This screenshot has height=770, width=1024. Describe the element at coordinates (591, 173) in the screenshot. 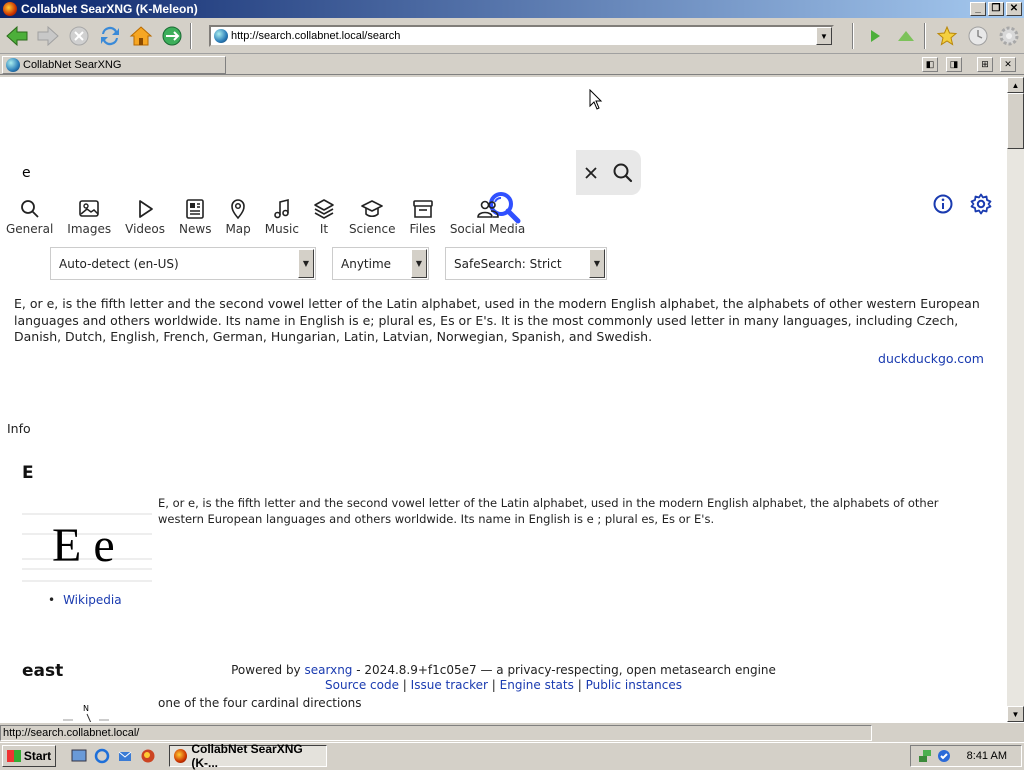

I see `clear-icon` at that location.